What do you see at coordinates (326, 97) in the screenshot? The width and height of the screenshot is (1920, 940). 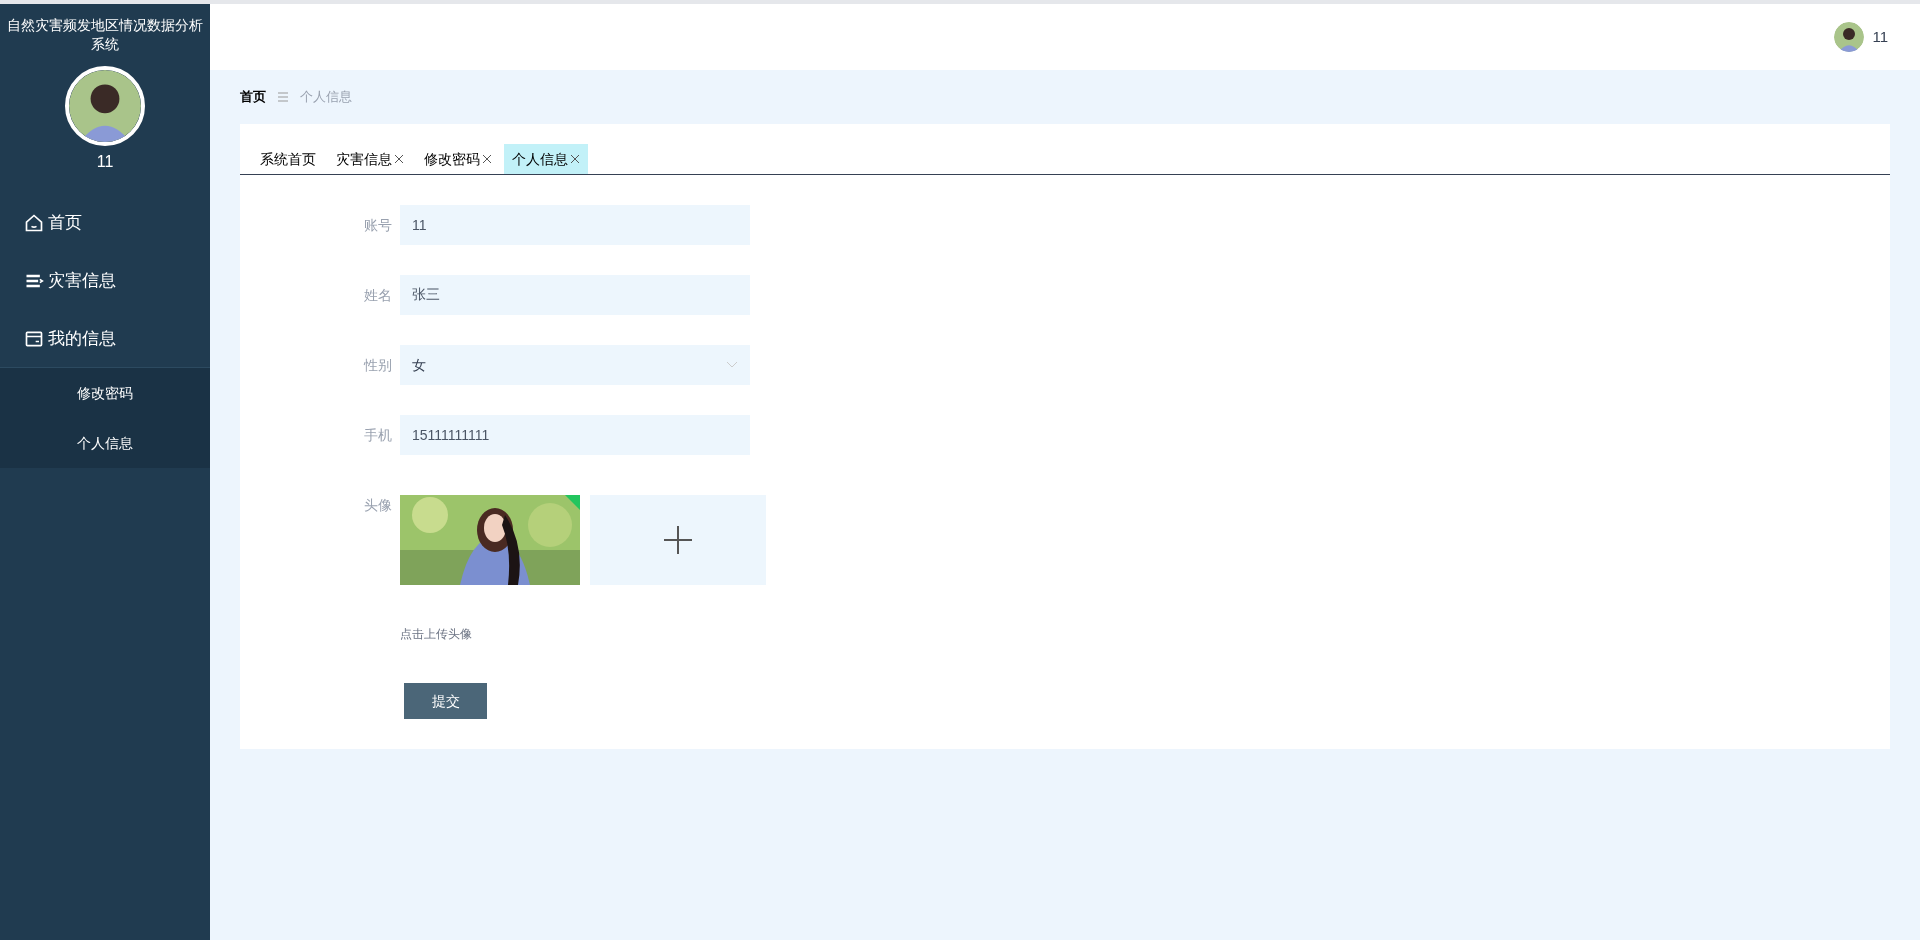 I see `breadcrumb-item: 个人信息` at bounding box center [326, 97].